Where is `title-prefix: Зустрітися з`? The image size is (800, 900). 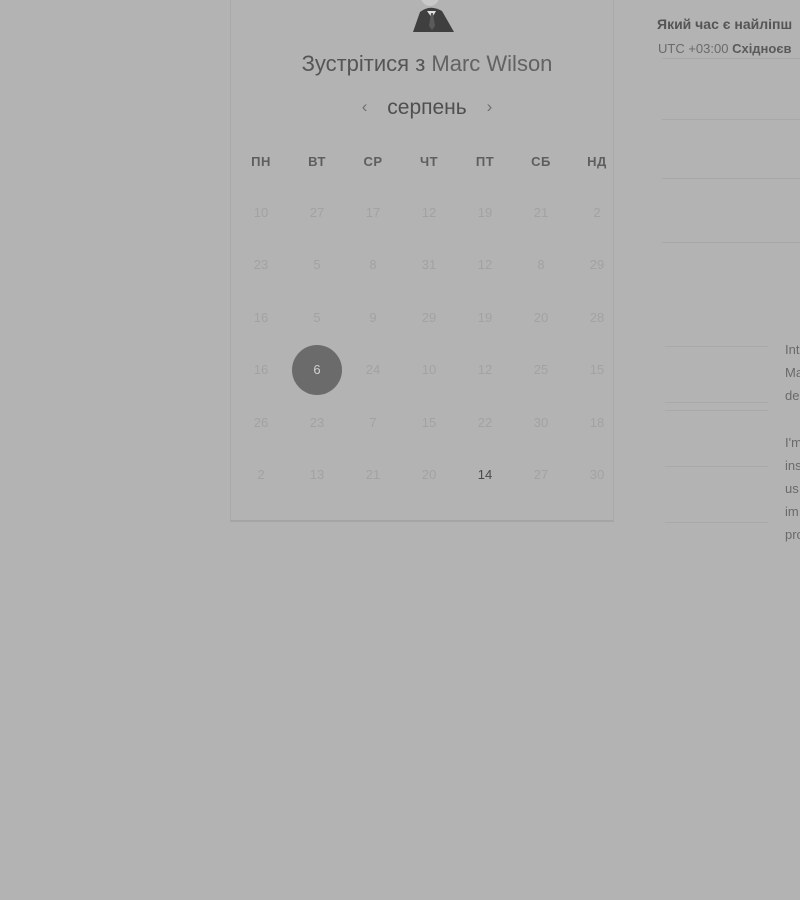
title-prefix: Зустрітися з is located at coordinates (363, 63).